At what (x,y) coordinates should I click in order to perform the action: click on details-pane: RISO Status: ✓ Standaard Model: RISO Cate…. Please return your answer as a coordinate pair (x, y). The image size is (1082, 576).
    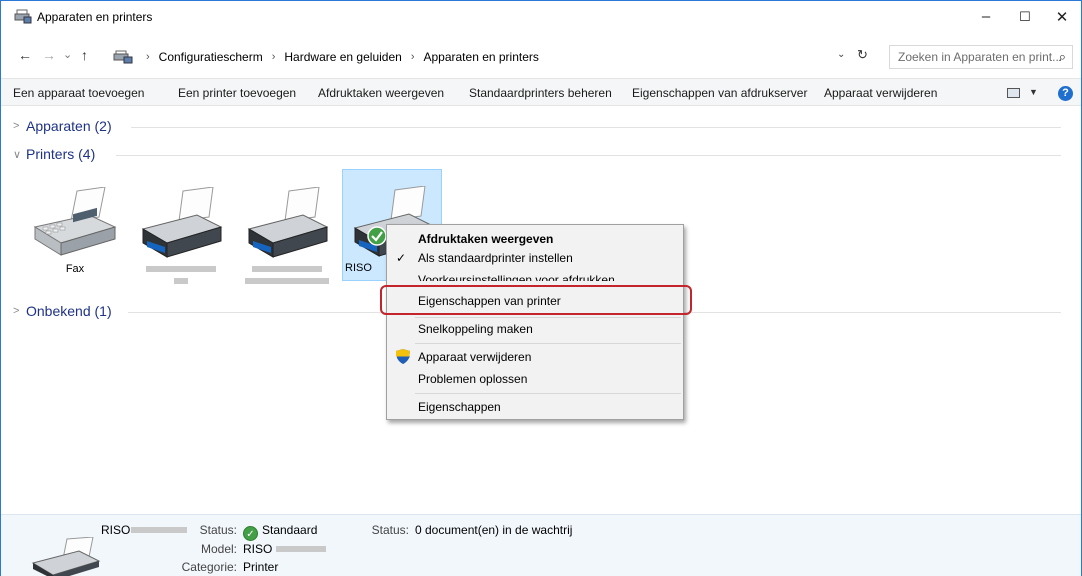
    Looking at the image, I should click on (541, 545).